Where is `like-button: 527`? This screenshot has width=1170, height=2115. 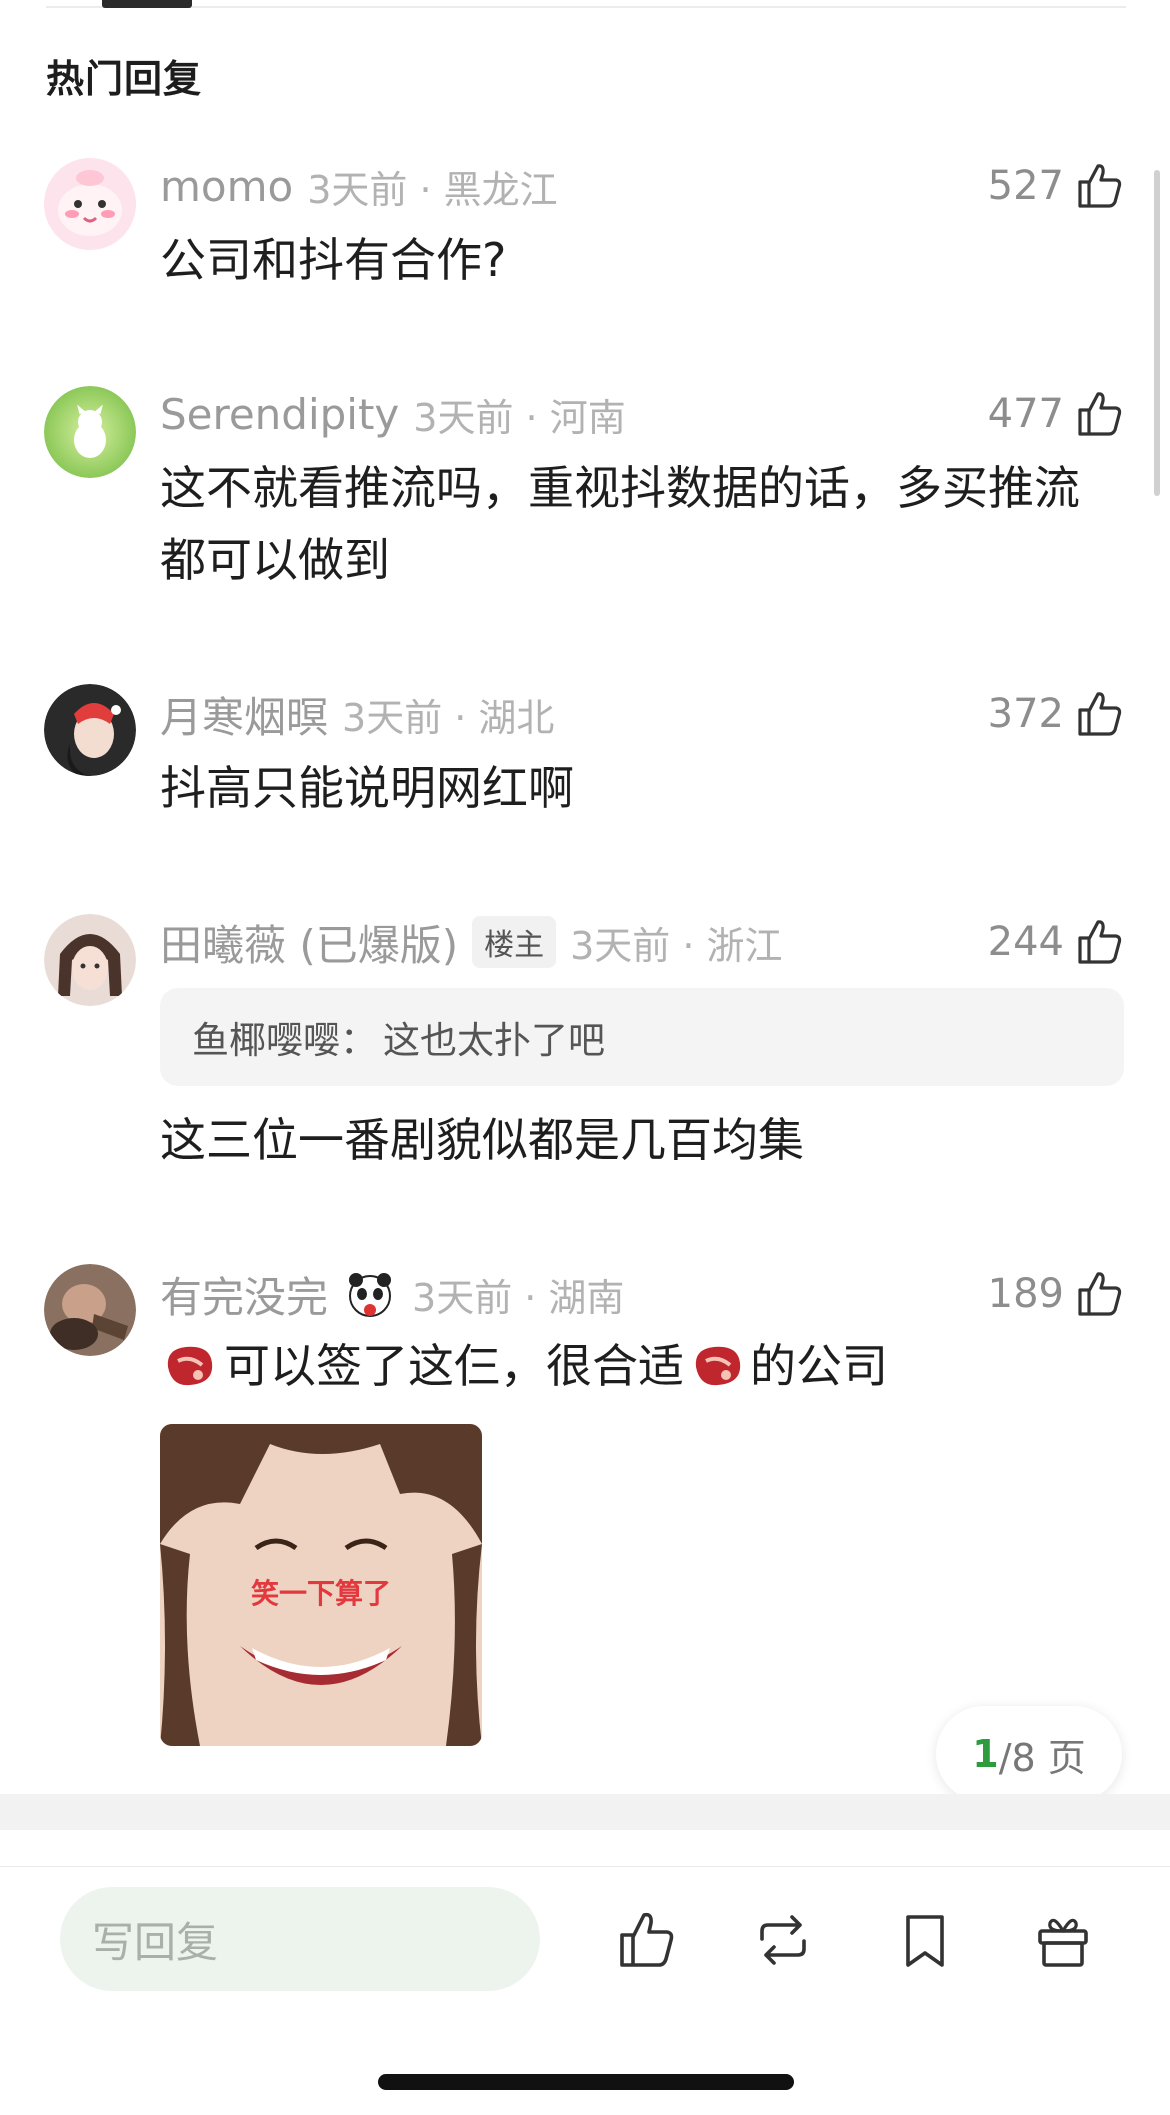
like-button: 527 is located at coordinates (1057, 186).